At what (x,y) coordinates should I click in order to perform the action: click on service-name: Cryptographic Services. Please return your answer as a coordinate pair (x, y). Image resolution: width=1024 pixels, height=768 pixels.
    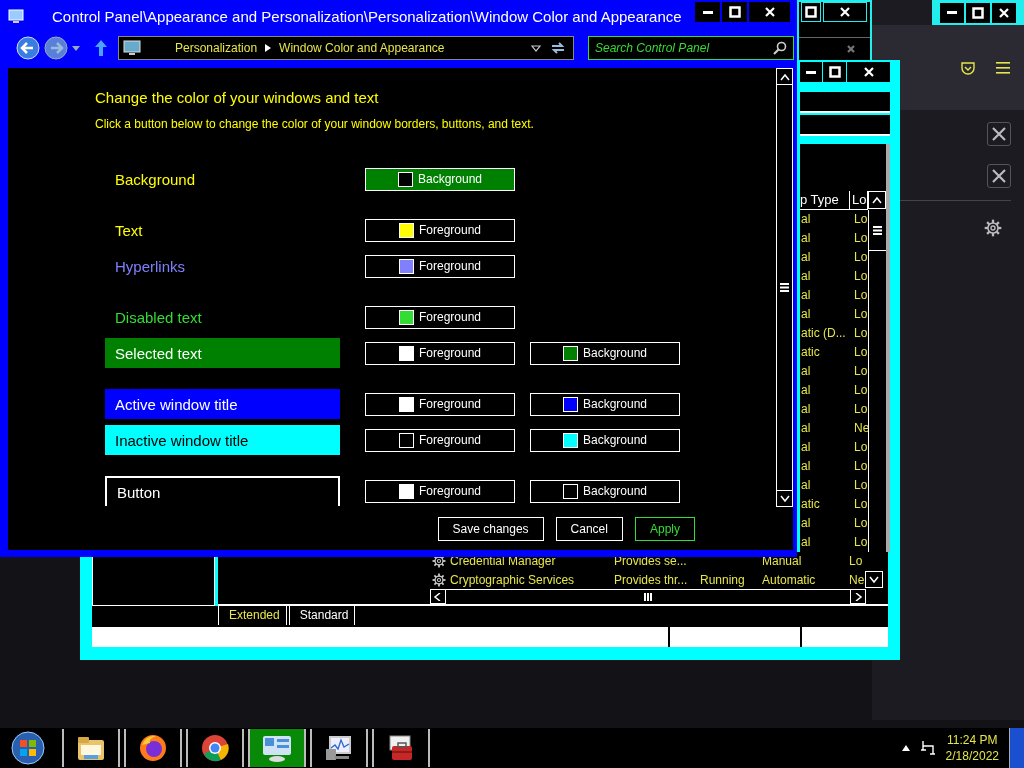
    Looking at the image, I should click on (532, 579).